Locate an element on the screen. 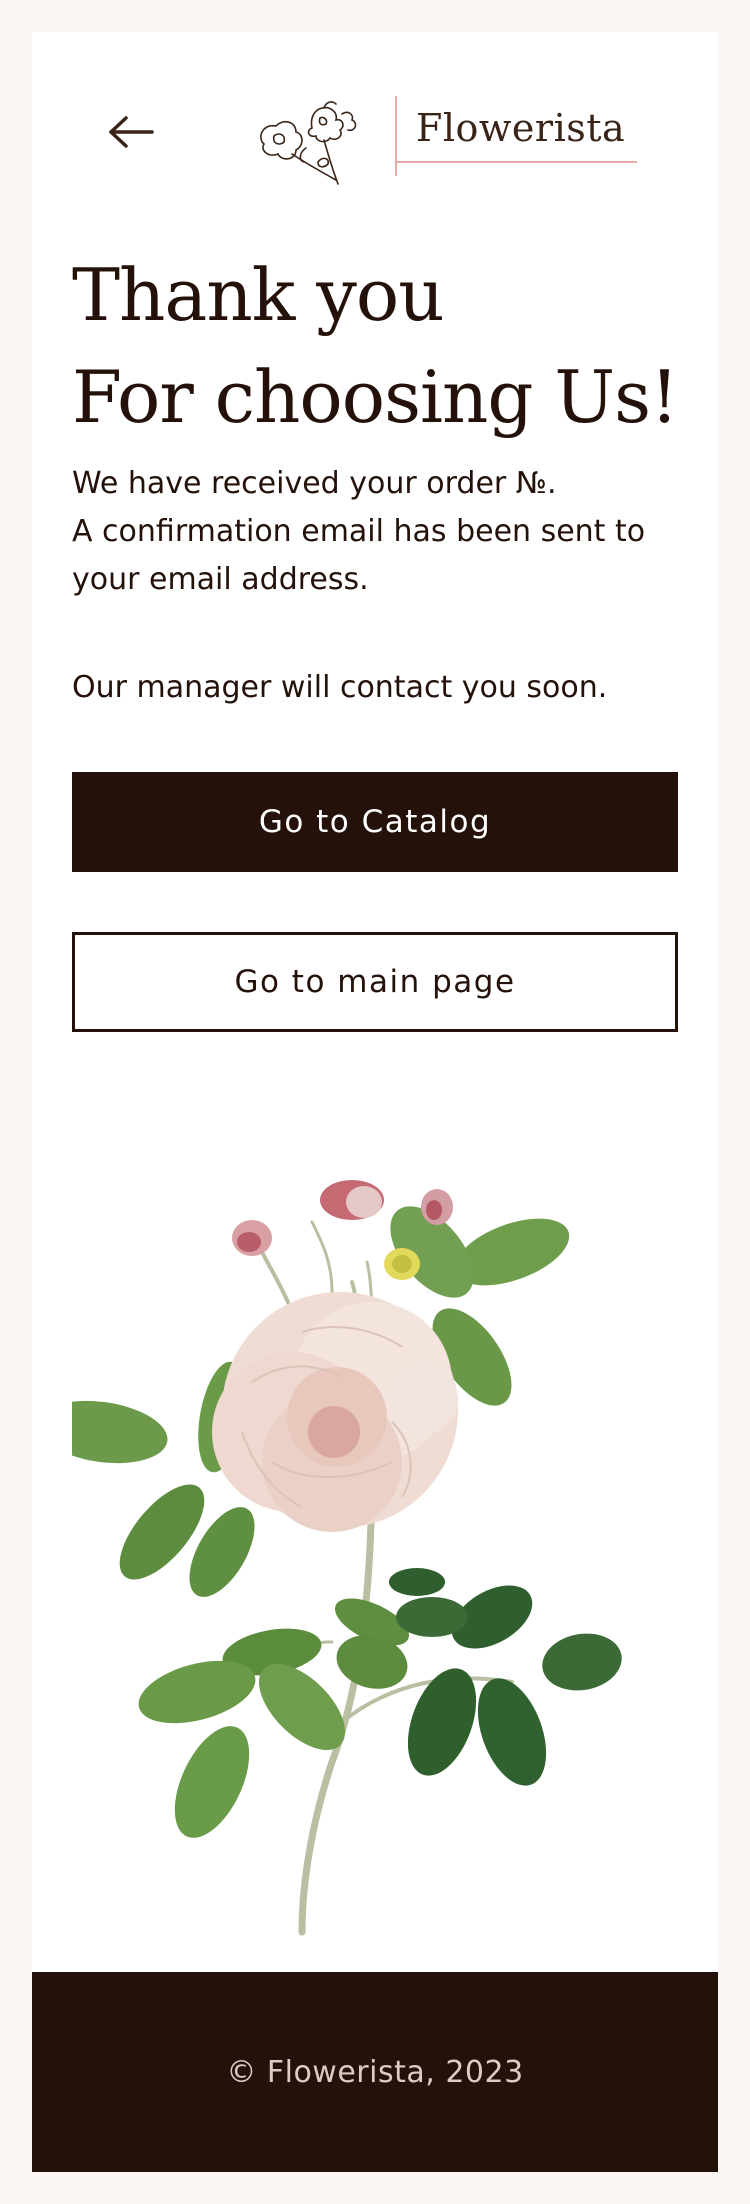  footer: © Flowerista, 2023 is located at coordinates (375, 2072).